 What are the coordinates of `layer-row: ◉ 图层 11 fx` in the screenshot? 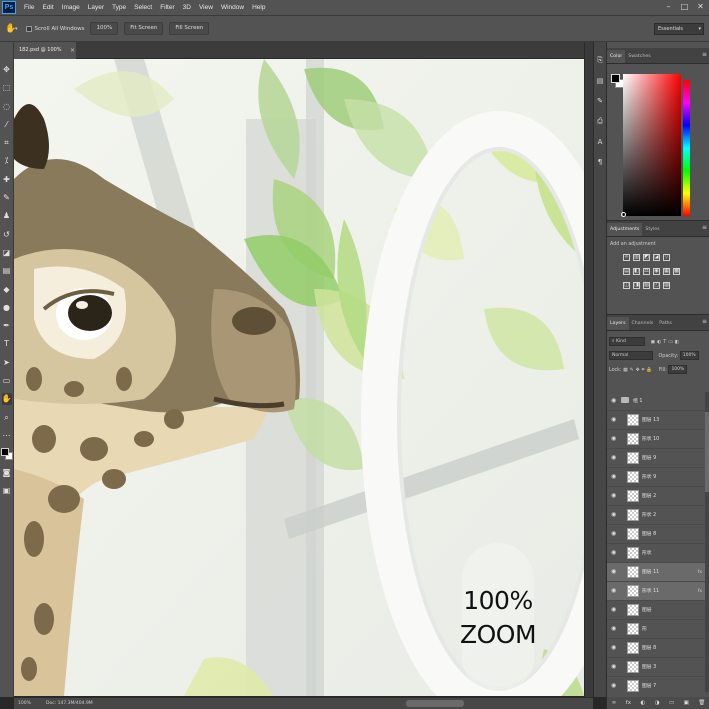 It's located at (658, 572).